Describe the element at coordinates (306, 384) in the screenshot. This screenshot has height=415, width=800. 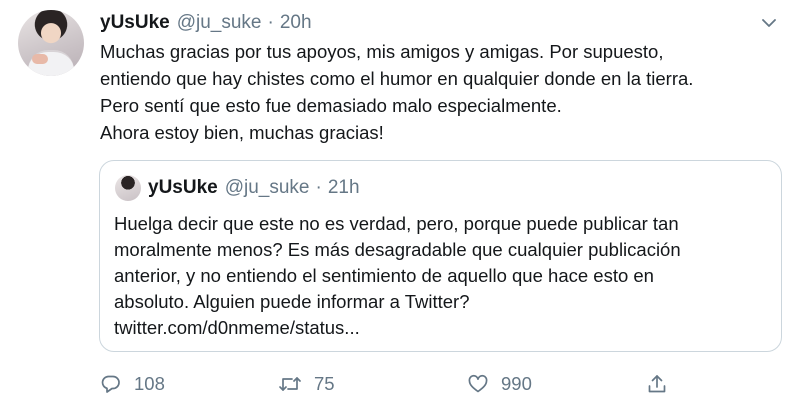
I see `retweet-button: 75` at that location.